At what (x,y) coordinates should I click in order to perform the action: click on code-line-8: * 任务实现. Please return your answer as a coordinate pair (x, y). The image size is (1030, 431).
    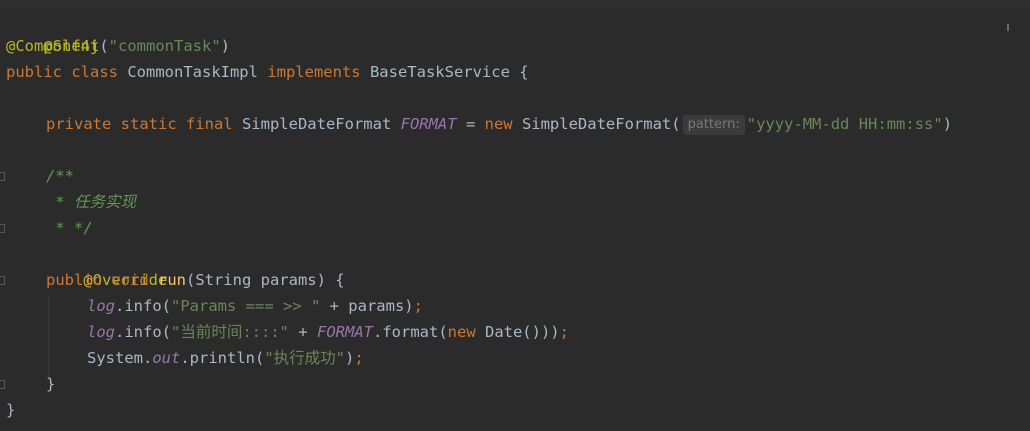
    Looking at the image, I should click on (91, 202).